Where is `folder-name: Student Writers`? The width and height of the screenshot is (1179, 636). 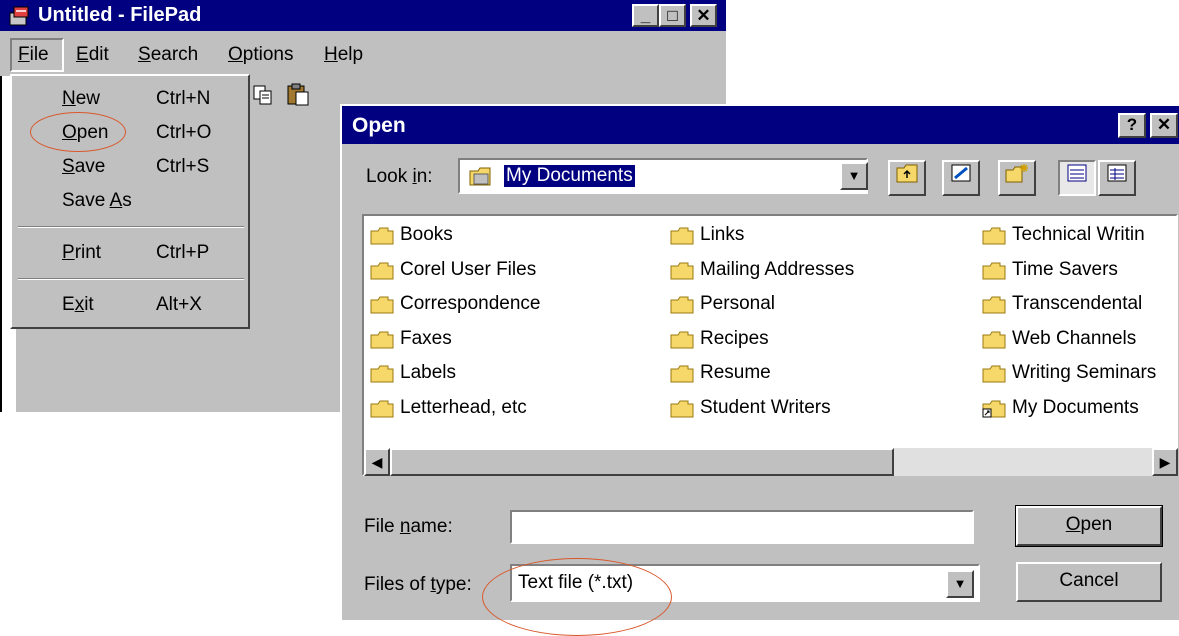
folder-name: Student Writers is located at coordinates (765, 407).